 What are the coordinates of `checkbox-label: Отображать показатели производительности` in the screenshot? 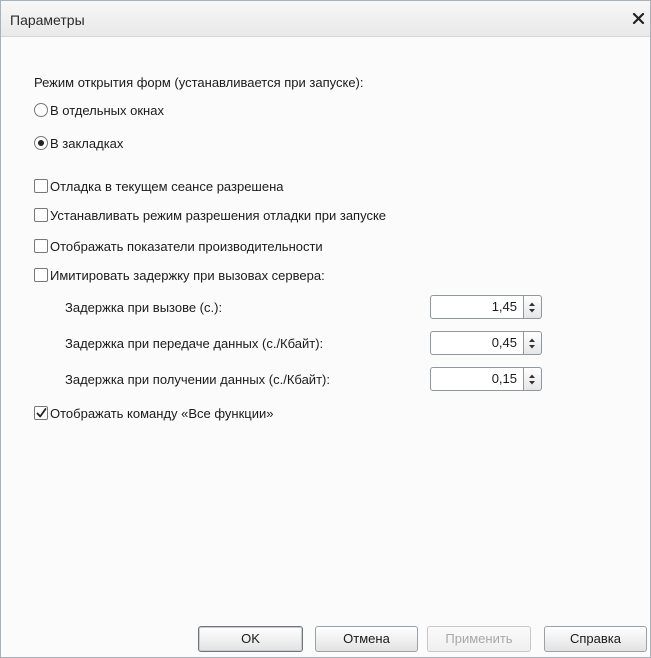 It's located at (186, 246).